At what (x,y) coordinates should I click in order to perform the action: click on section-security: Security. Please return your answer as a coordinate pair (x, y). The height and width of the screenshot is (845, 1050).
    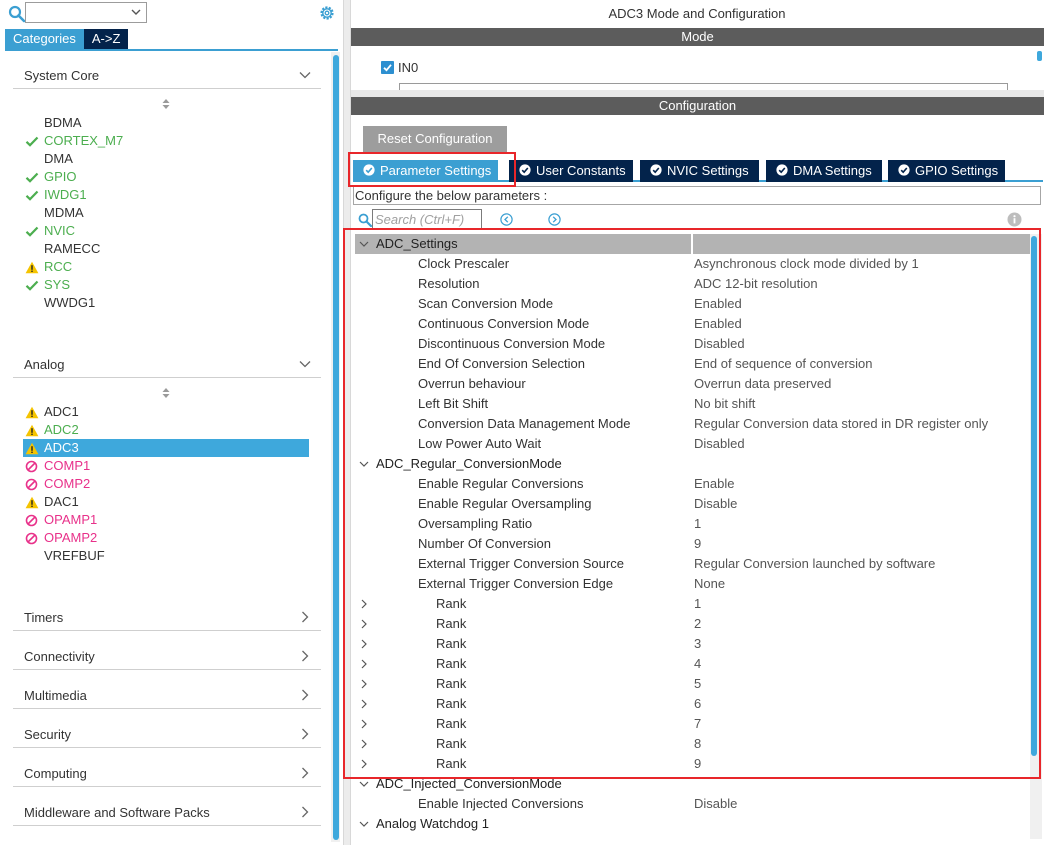
    Looking at the image, I should click on (167, 735).